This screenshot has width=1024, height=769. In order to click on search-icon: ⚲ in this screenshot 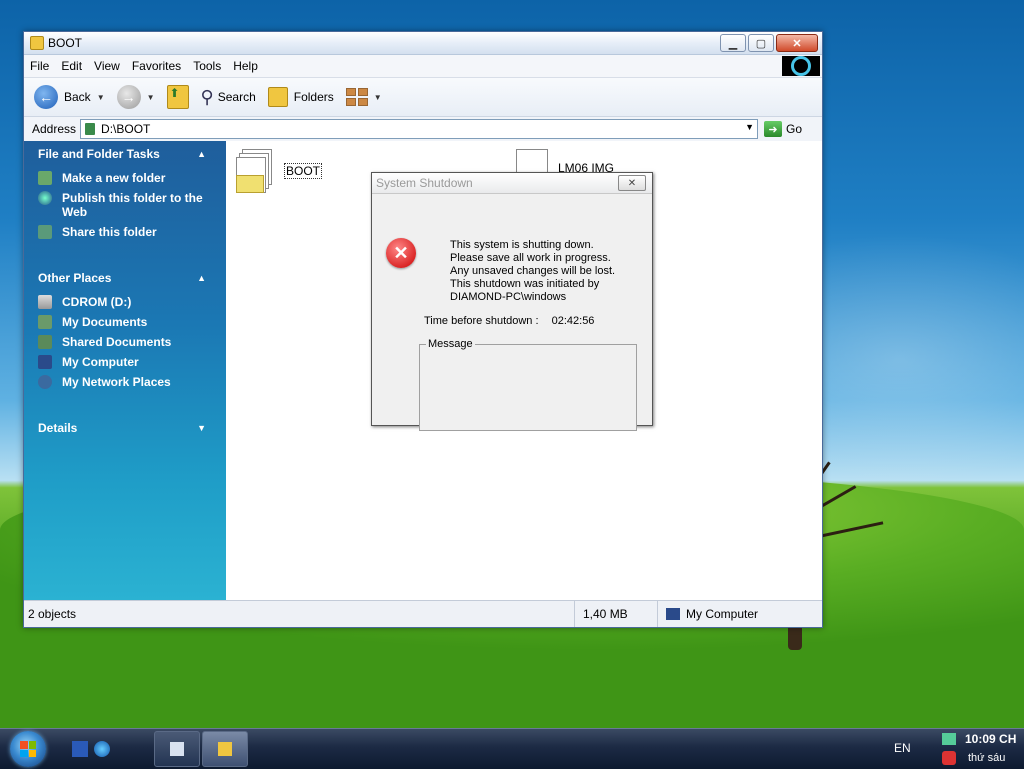, I will do `click(207, 96)`.